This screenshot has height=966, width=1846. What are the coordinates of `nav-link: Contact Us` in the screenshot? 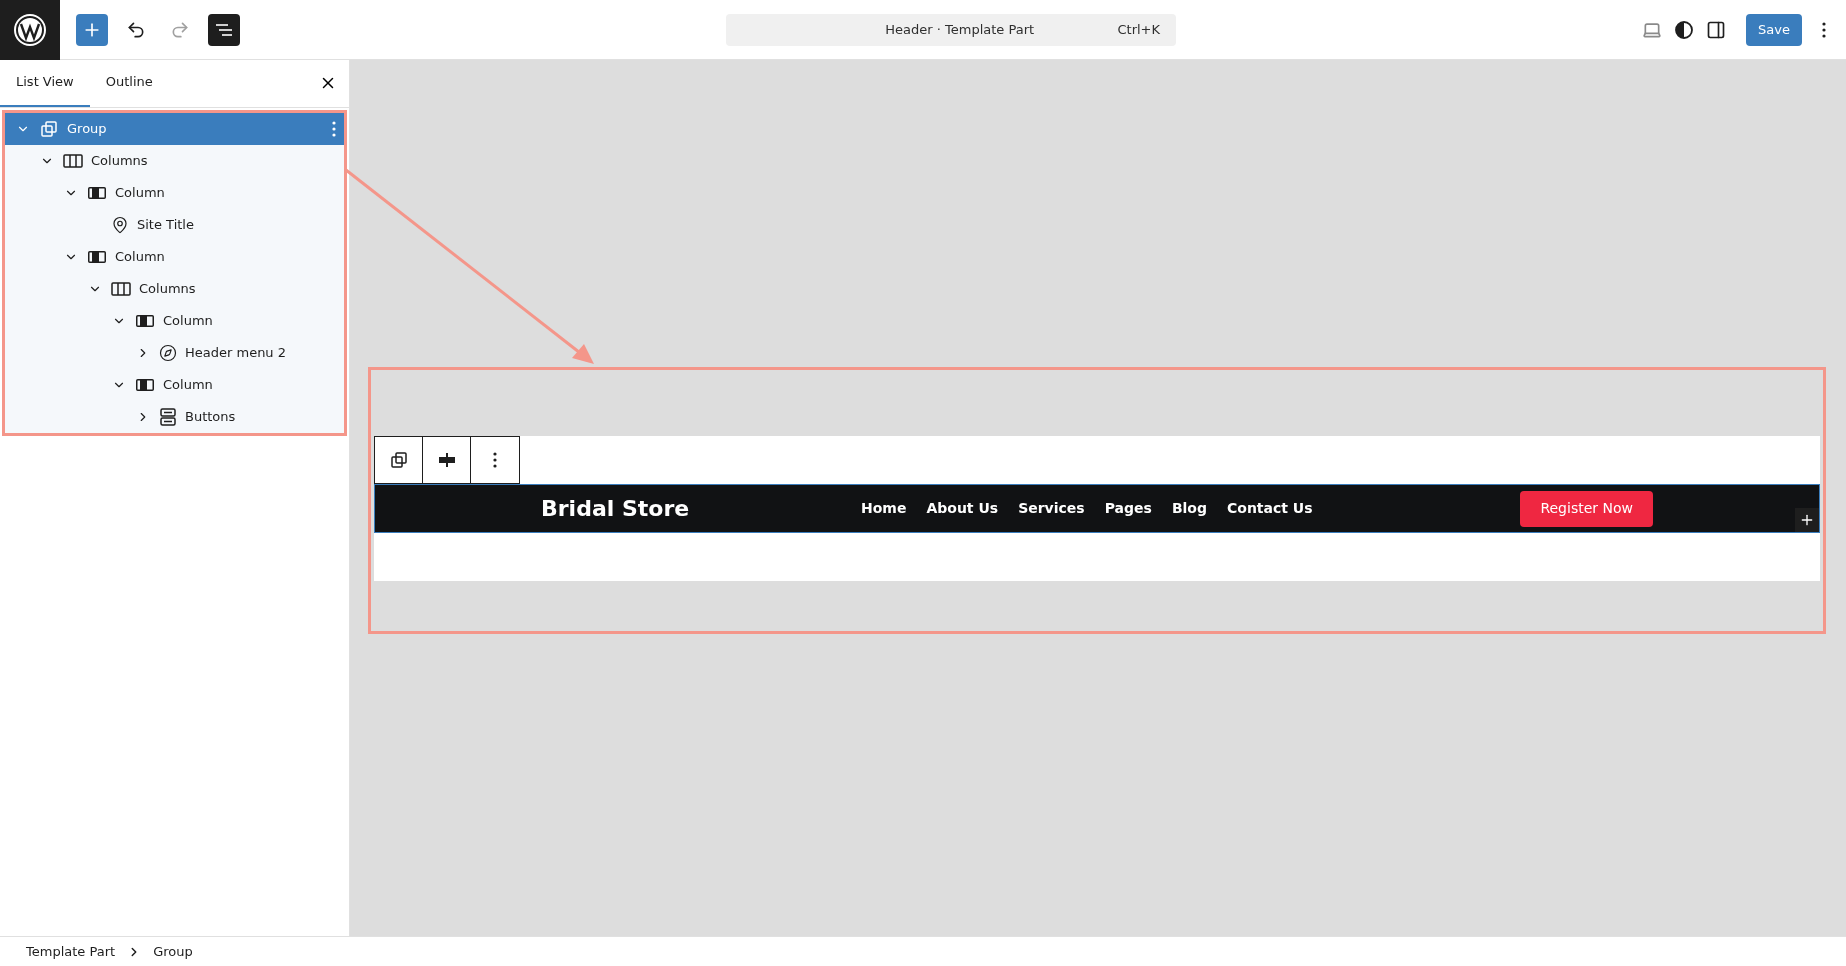 It's located at (1270, 508).